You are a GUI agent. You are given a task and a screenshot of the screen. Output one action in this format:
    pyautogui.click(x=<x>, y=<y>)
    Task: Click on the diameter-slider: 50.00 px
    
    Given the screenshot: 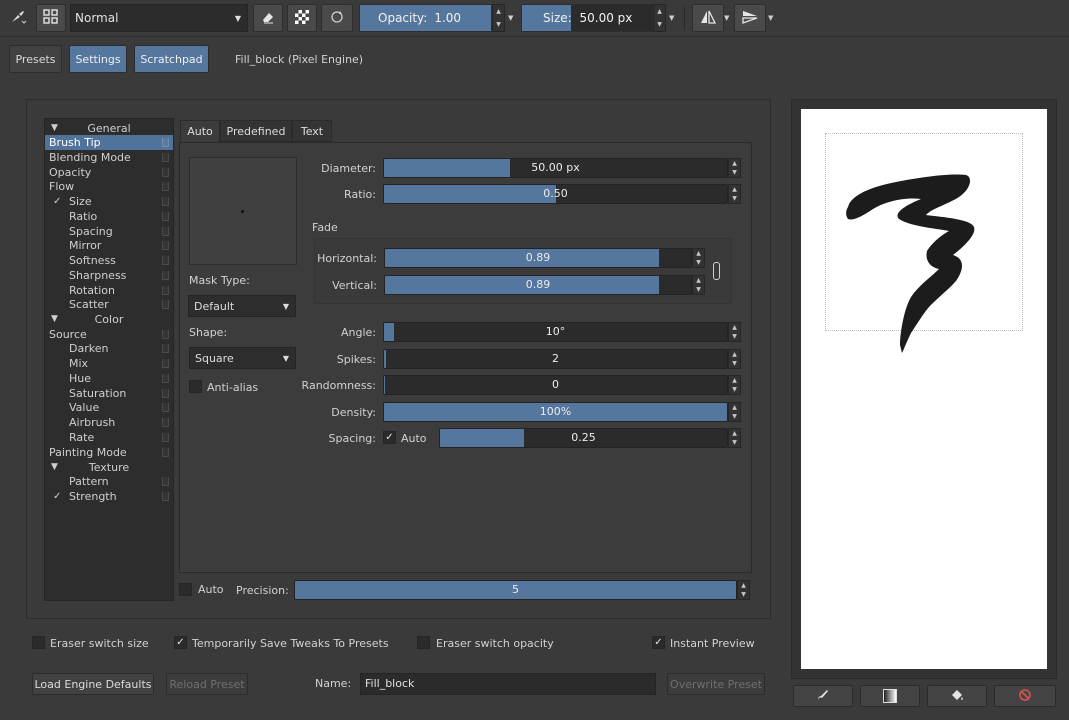 What is the action you would take?
    pyautogui.click(x=555, y=168)
    